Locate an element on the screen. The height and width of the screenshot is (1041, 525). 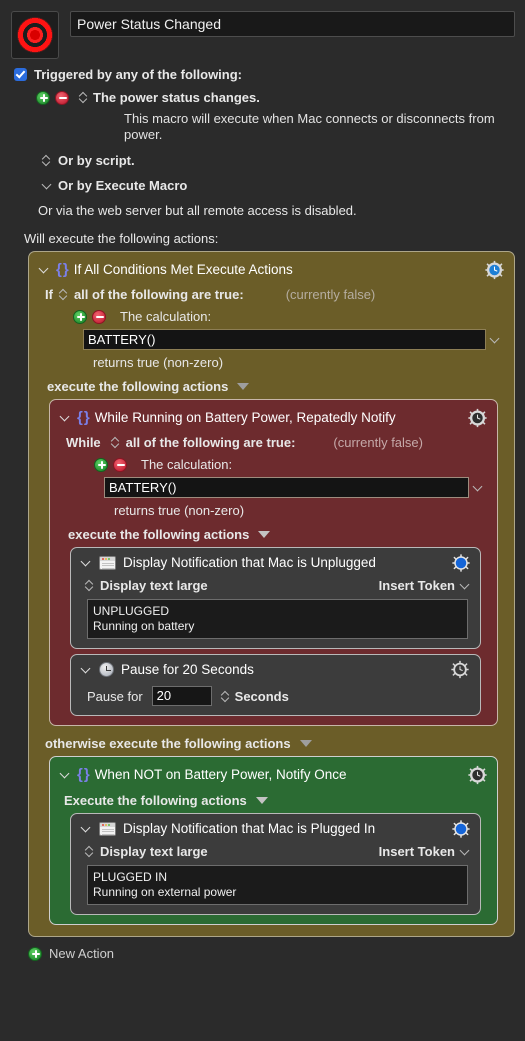
notification-text-input: PLUGGED IN Running on external power is located at coordinates (277, 885).